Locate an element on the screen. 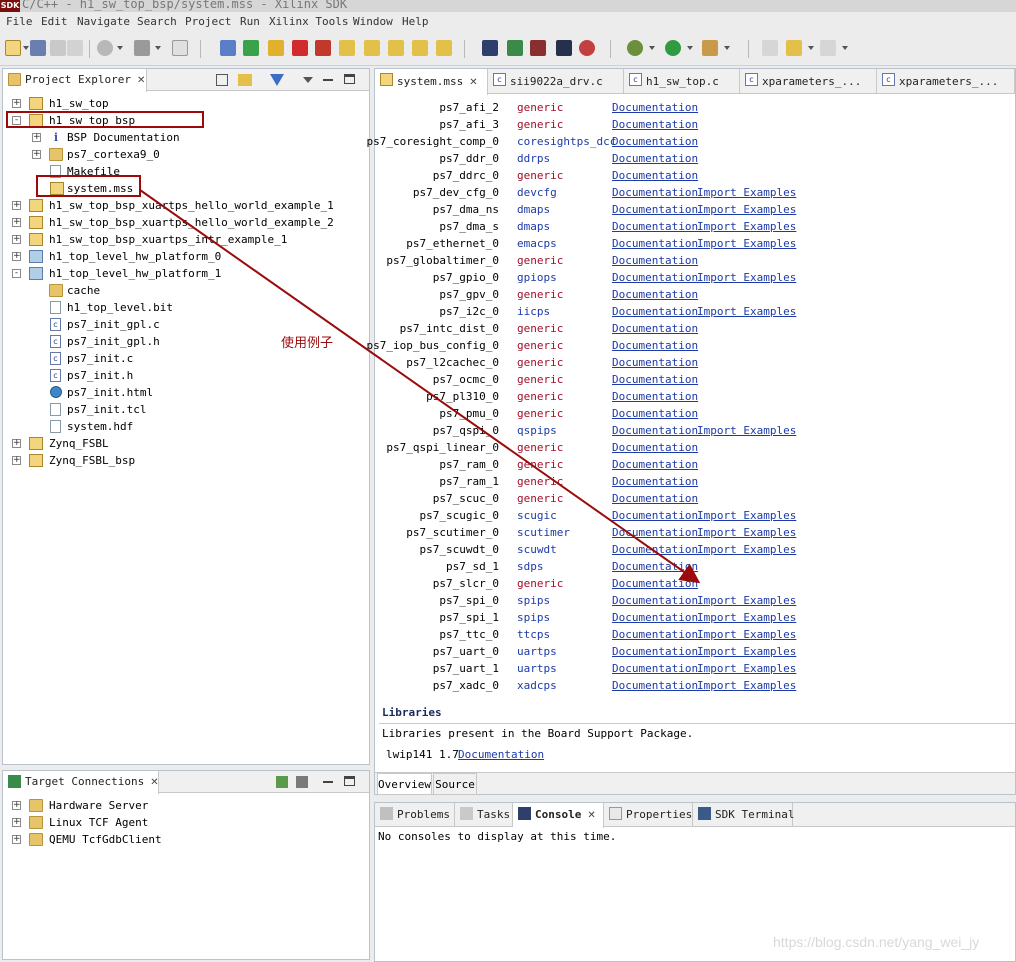  binary-icon is located at coordinates (180, 48).